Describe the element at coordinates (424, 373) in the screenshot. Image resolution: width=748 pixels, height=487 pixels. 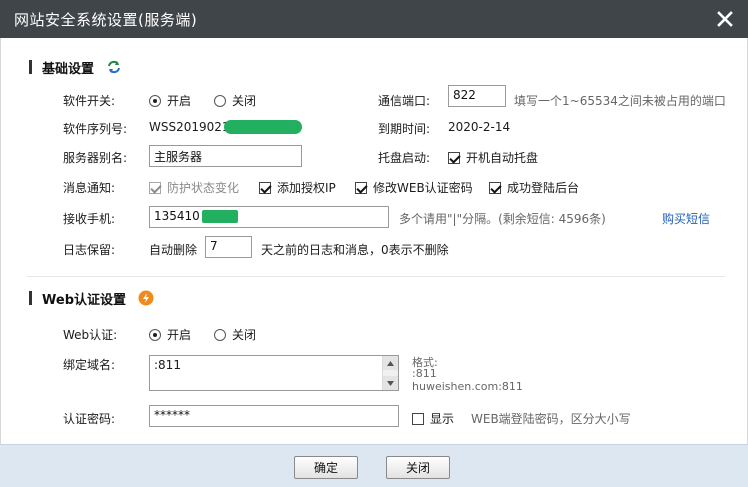
I see `domain-format-line1: :811` at that location.